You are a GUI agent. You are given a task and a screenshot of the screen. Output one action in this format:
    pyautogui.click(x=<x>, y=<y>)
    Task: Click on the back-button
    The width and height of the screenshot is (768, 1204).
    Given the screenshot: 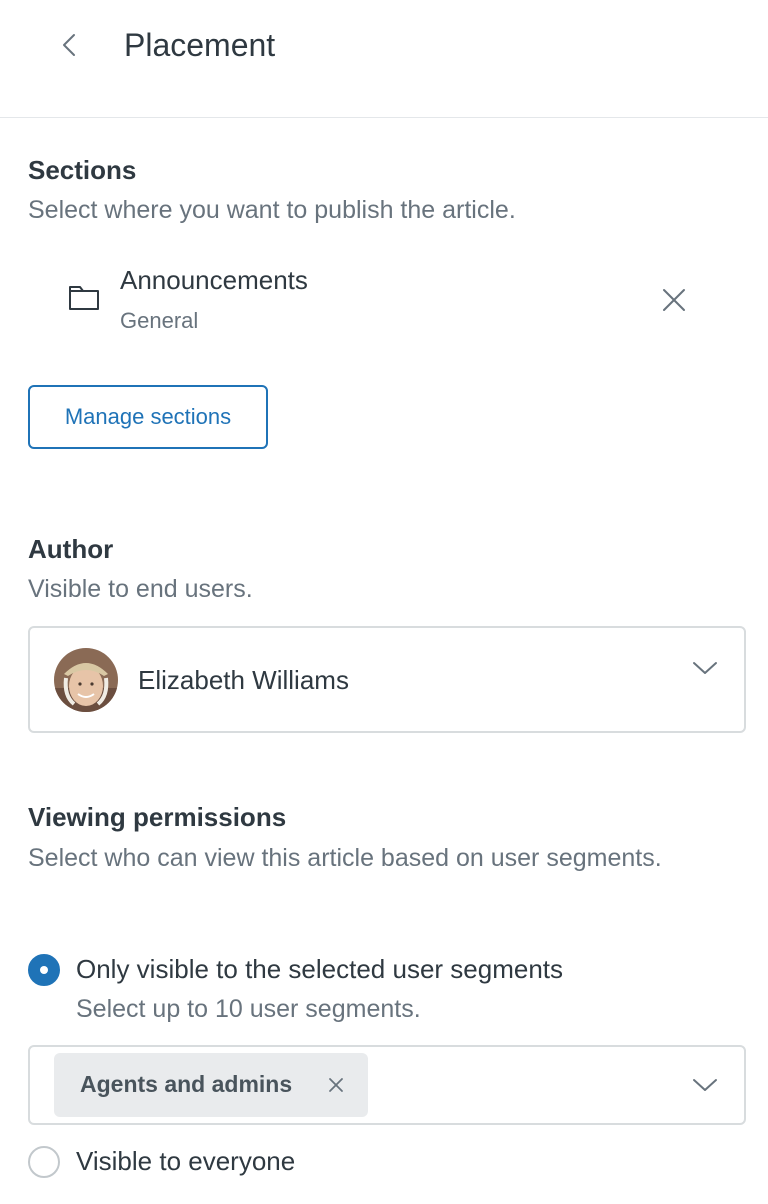 What is the action you would take?
    pyautogui.click(x=69, y=45)
    